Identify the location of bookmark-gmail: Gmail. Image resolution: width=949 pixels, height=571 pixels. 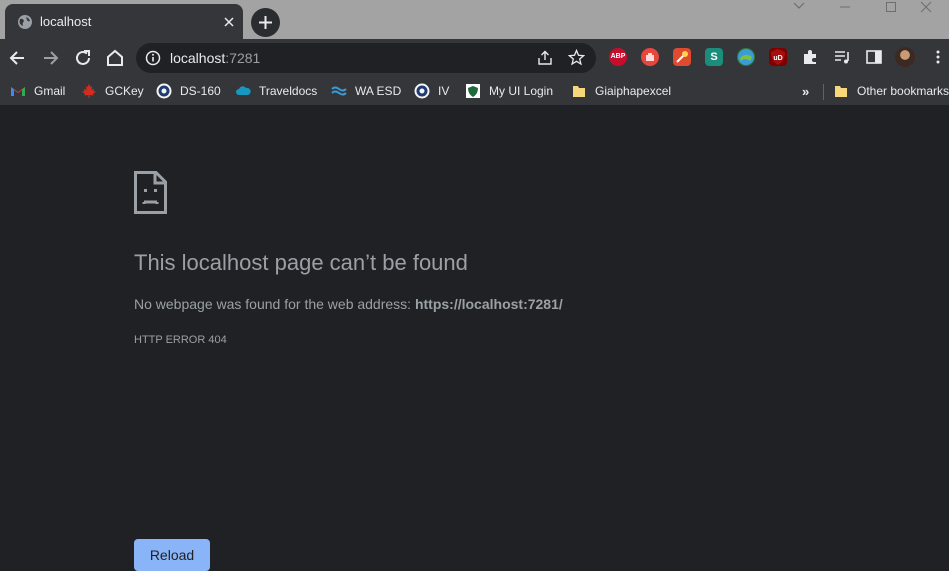
(37, 91).